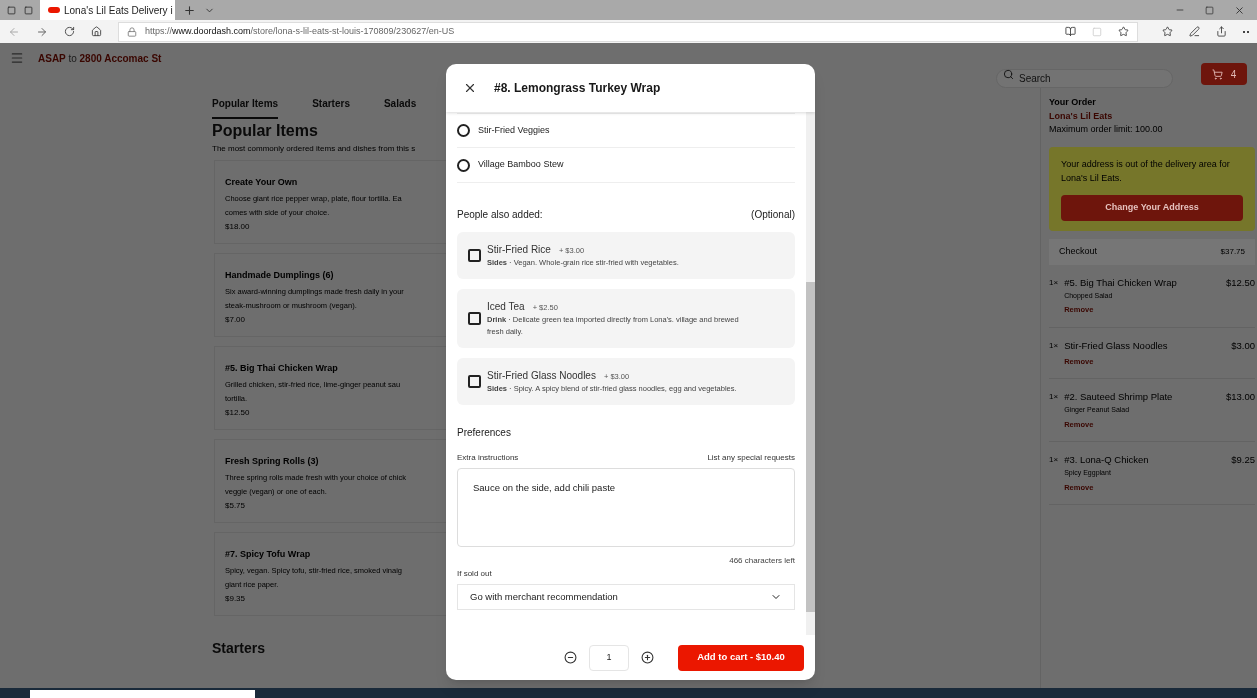 The width and height of the screenshot is (1257, 698). I want to click on cart-button: 4, so click(1224, 74).